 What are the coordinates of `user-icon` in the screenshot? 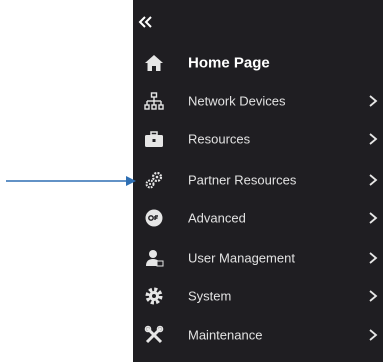 It's located at (154, 258).